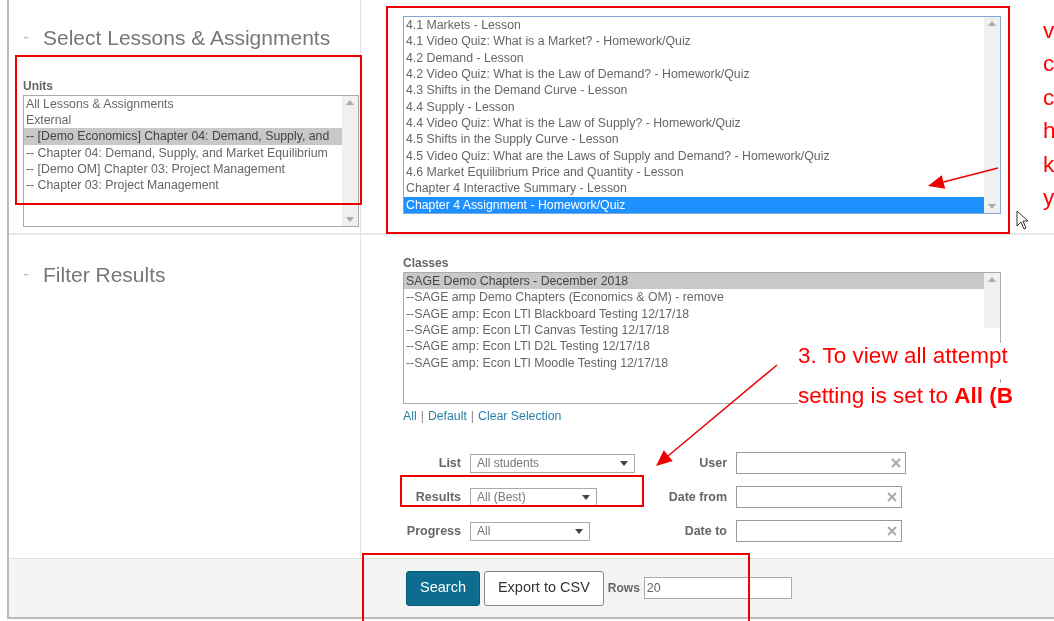 This screenshot has height=621, width=1054. What do you see at coordinates (459, 107) in the screenshot?
I see `list-option: 4.4 Supply - Lesson` at bounding box center [459, 107].